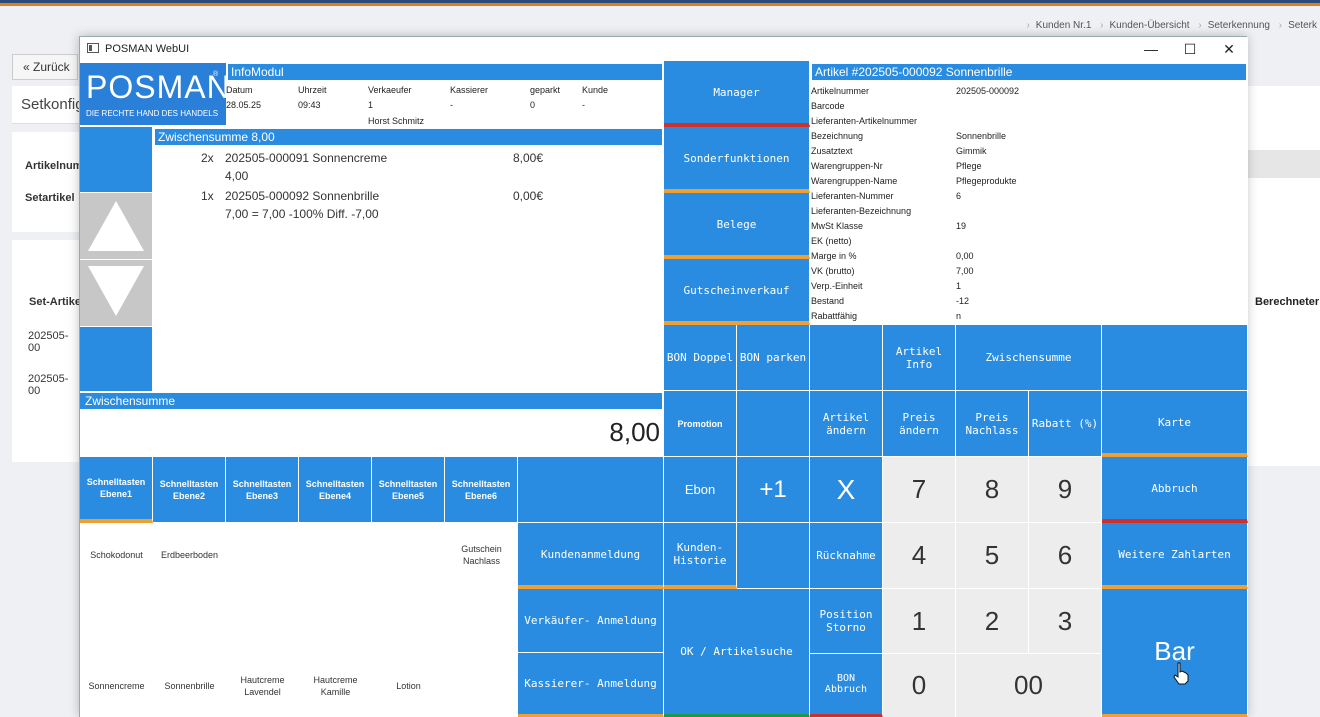  I want to click on belege-button: Belege, so click(737, 226).